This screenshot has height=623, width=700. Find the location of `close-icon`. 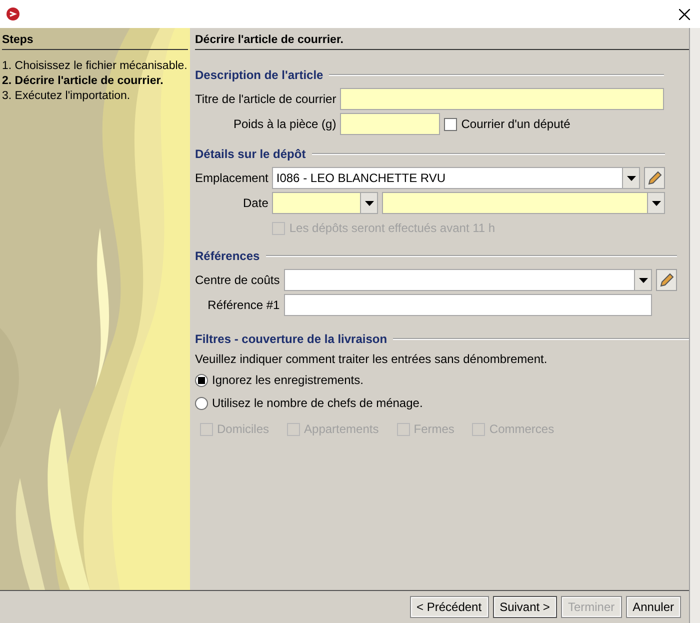

close-icon is located at coordinates (684, 14).